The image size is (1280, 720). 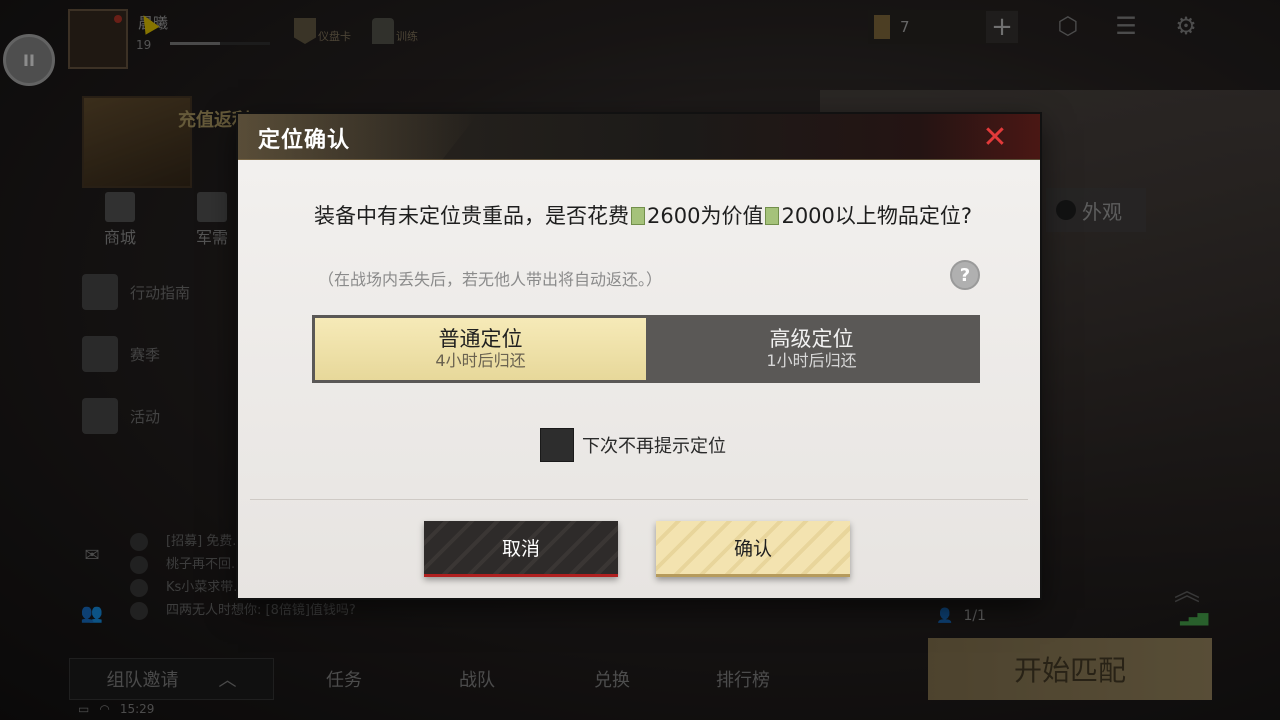 I want to click on option-advanced-locate: 高级定位 1小时后归还, so click(x=811, y=349).